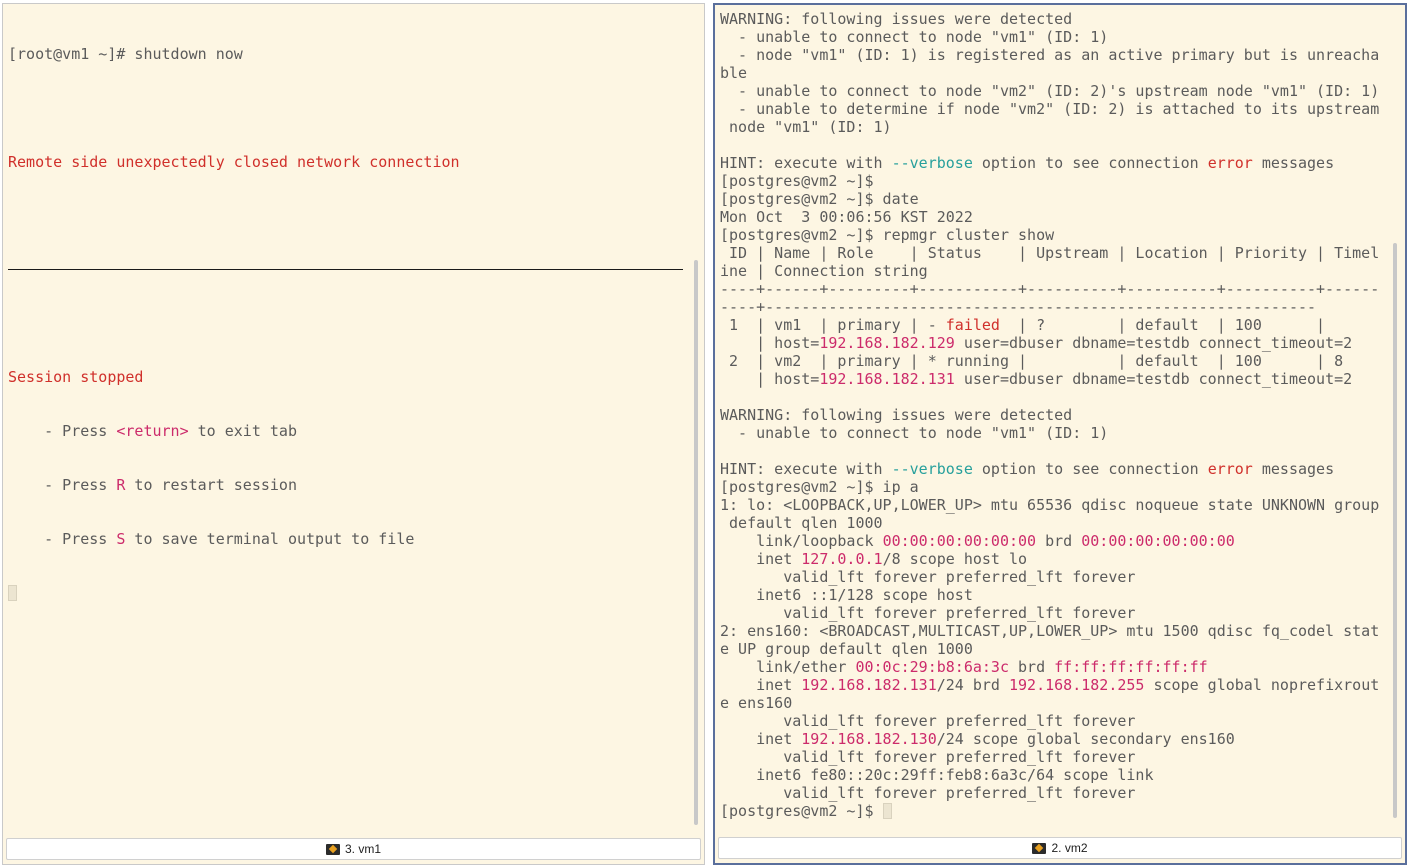 The height and width of the screenshot is (865, 1409). What do you see at coordinates (1062, 235) in the screenshot?
I see `terminal-line: [postgres@vm2 ~]$ repmgr cluster show` at bounding box center [1062, 235].